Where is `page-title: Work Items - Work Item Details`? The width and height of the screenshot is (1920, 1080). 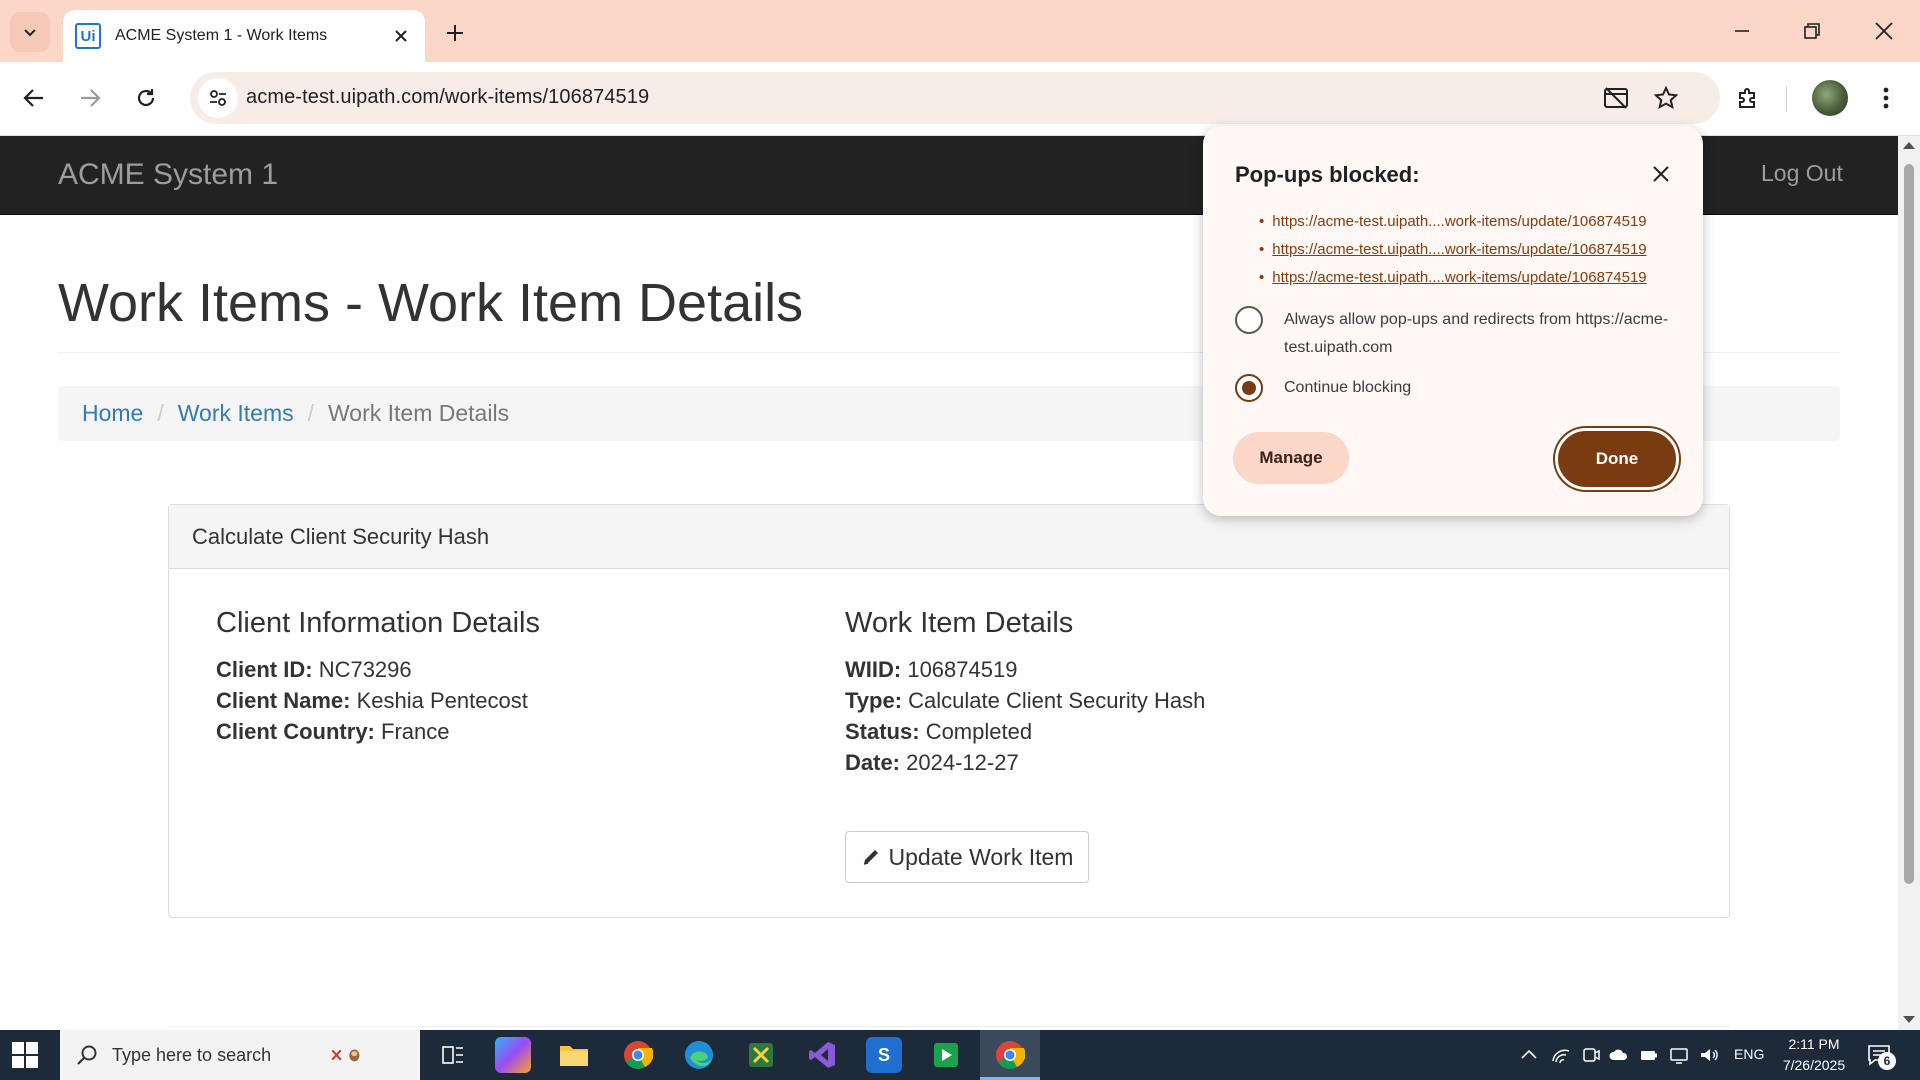
page-title: Work Items - Work Item Details is located at coordinates (431, 303).